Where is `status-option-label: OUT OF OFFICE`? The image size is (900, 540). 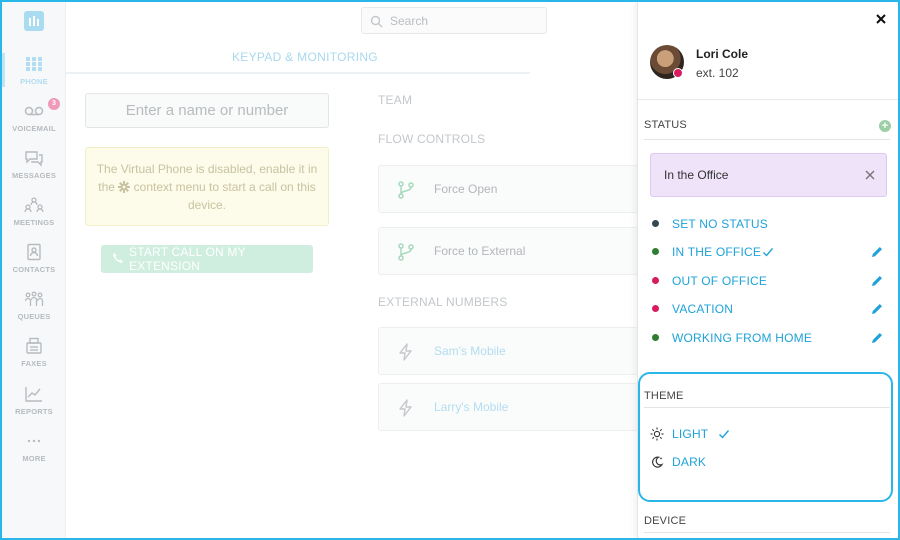 status-option-label: OUT OF OFFICE is located at coordinates (720, 281).